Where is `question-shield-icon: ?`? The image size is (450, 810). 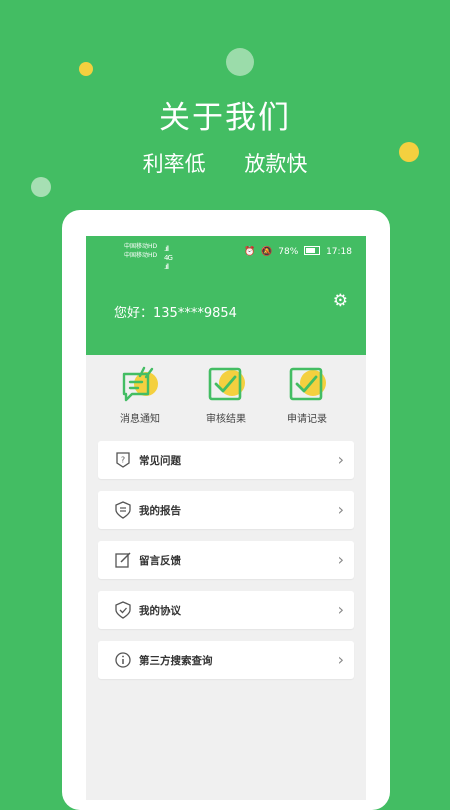 question-shield-icon: ? is located at coordinates (123, 460).